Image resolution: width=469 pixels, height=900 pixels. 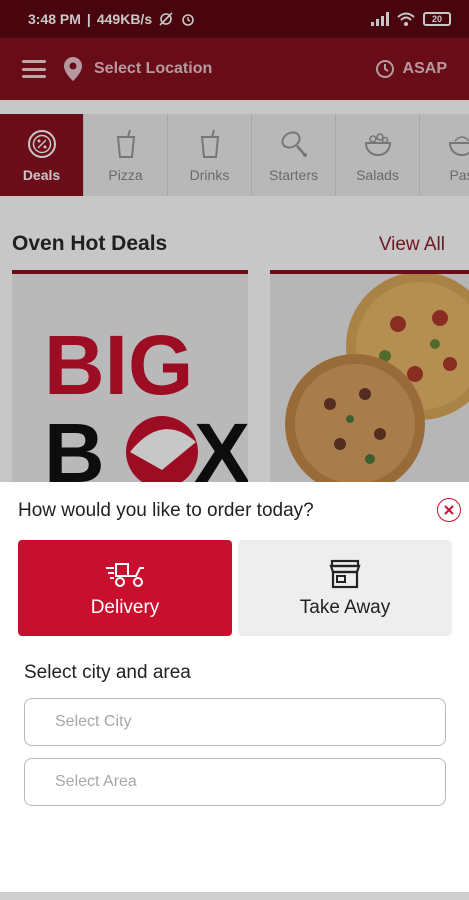 I want to click on delivery-button: Delivery, so click(x=125, y=588).